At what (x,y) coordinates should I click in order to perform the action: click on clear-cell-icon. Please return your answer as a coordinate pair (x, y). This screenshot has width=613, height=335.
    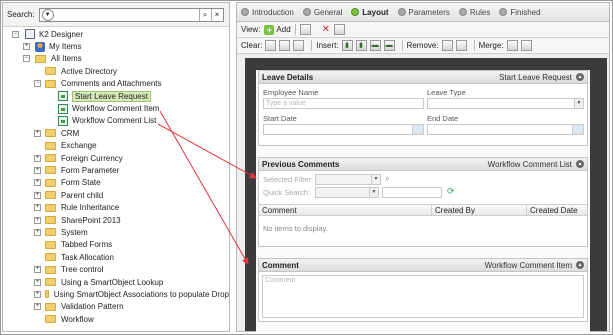
    Looking at the image, I should click on (271, 45).